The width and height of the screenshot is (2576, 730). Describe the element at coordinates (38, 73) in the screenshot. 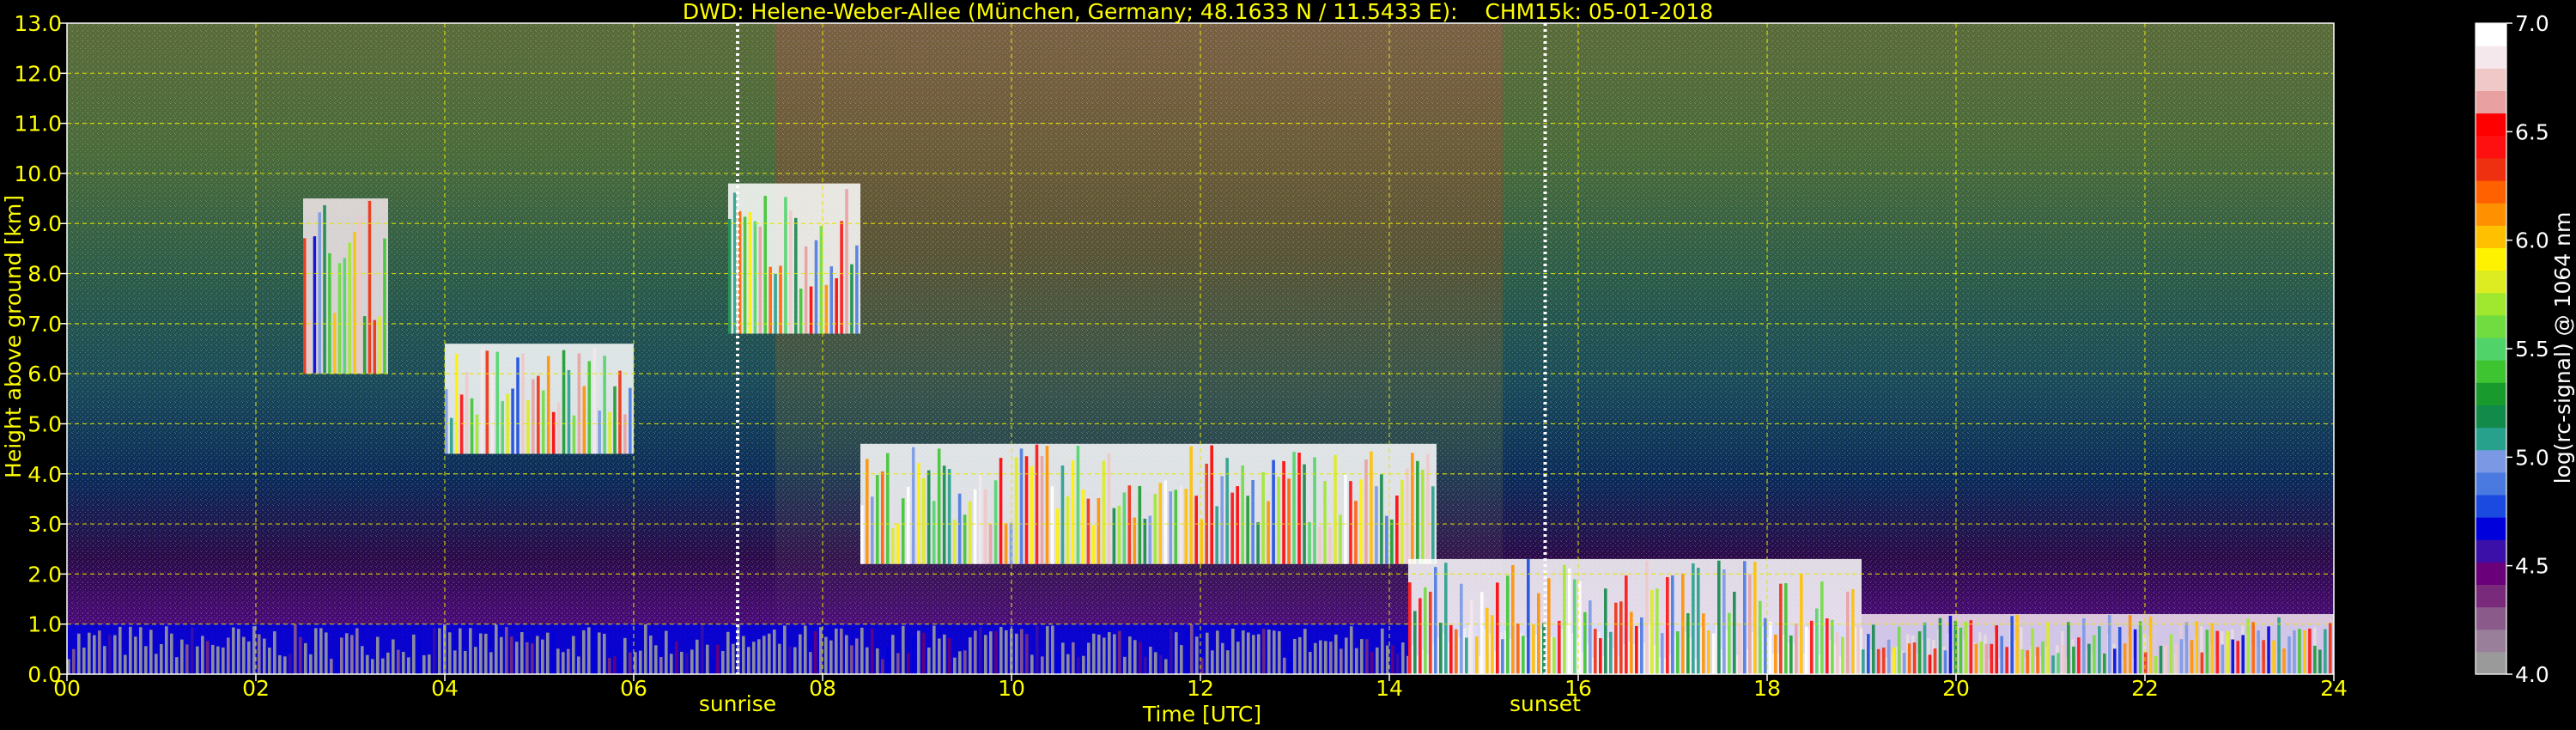

I see `y-tick-label: 12.0` at that location.